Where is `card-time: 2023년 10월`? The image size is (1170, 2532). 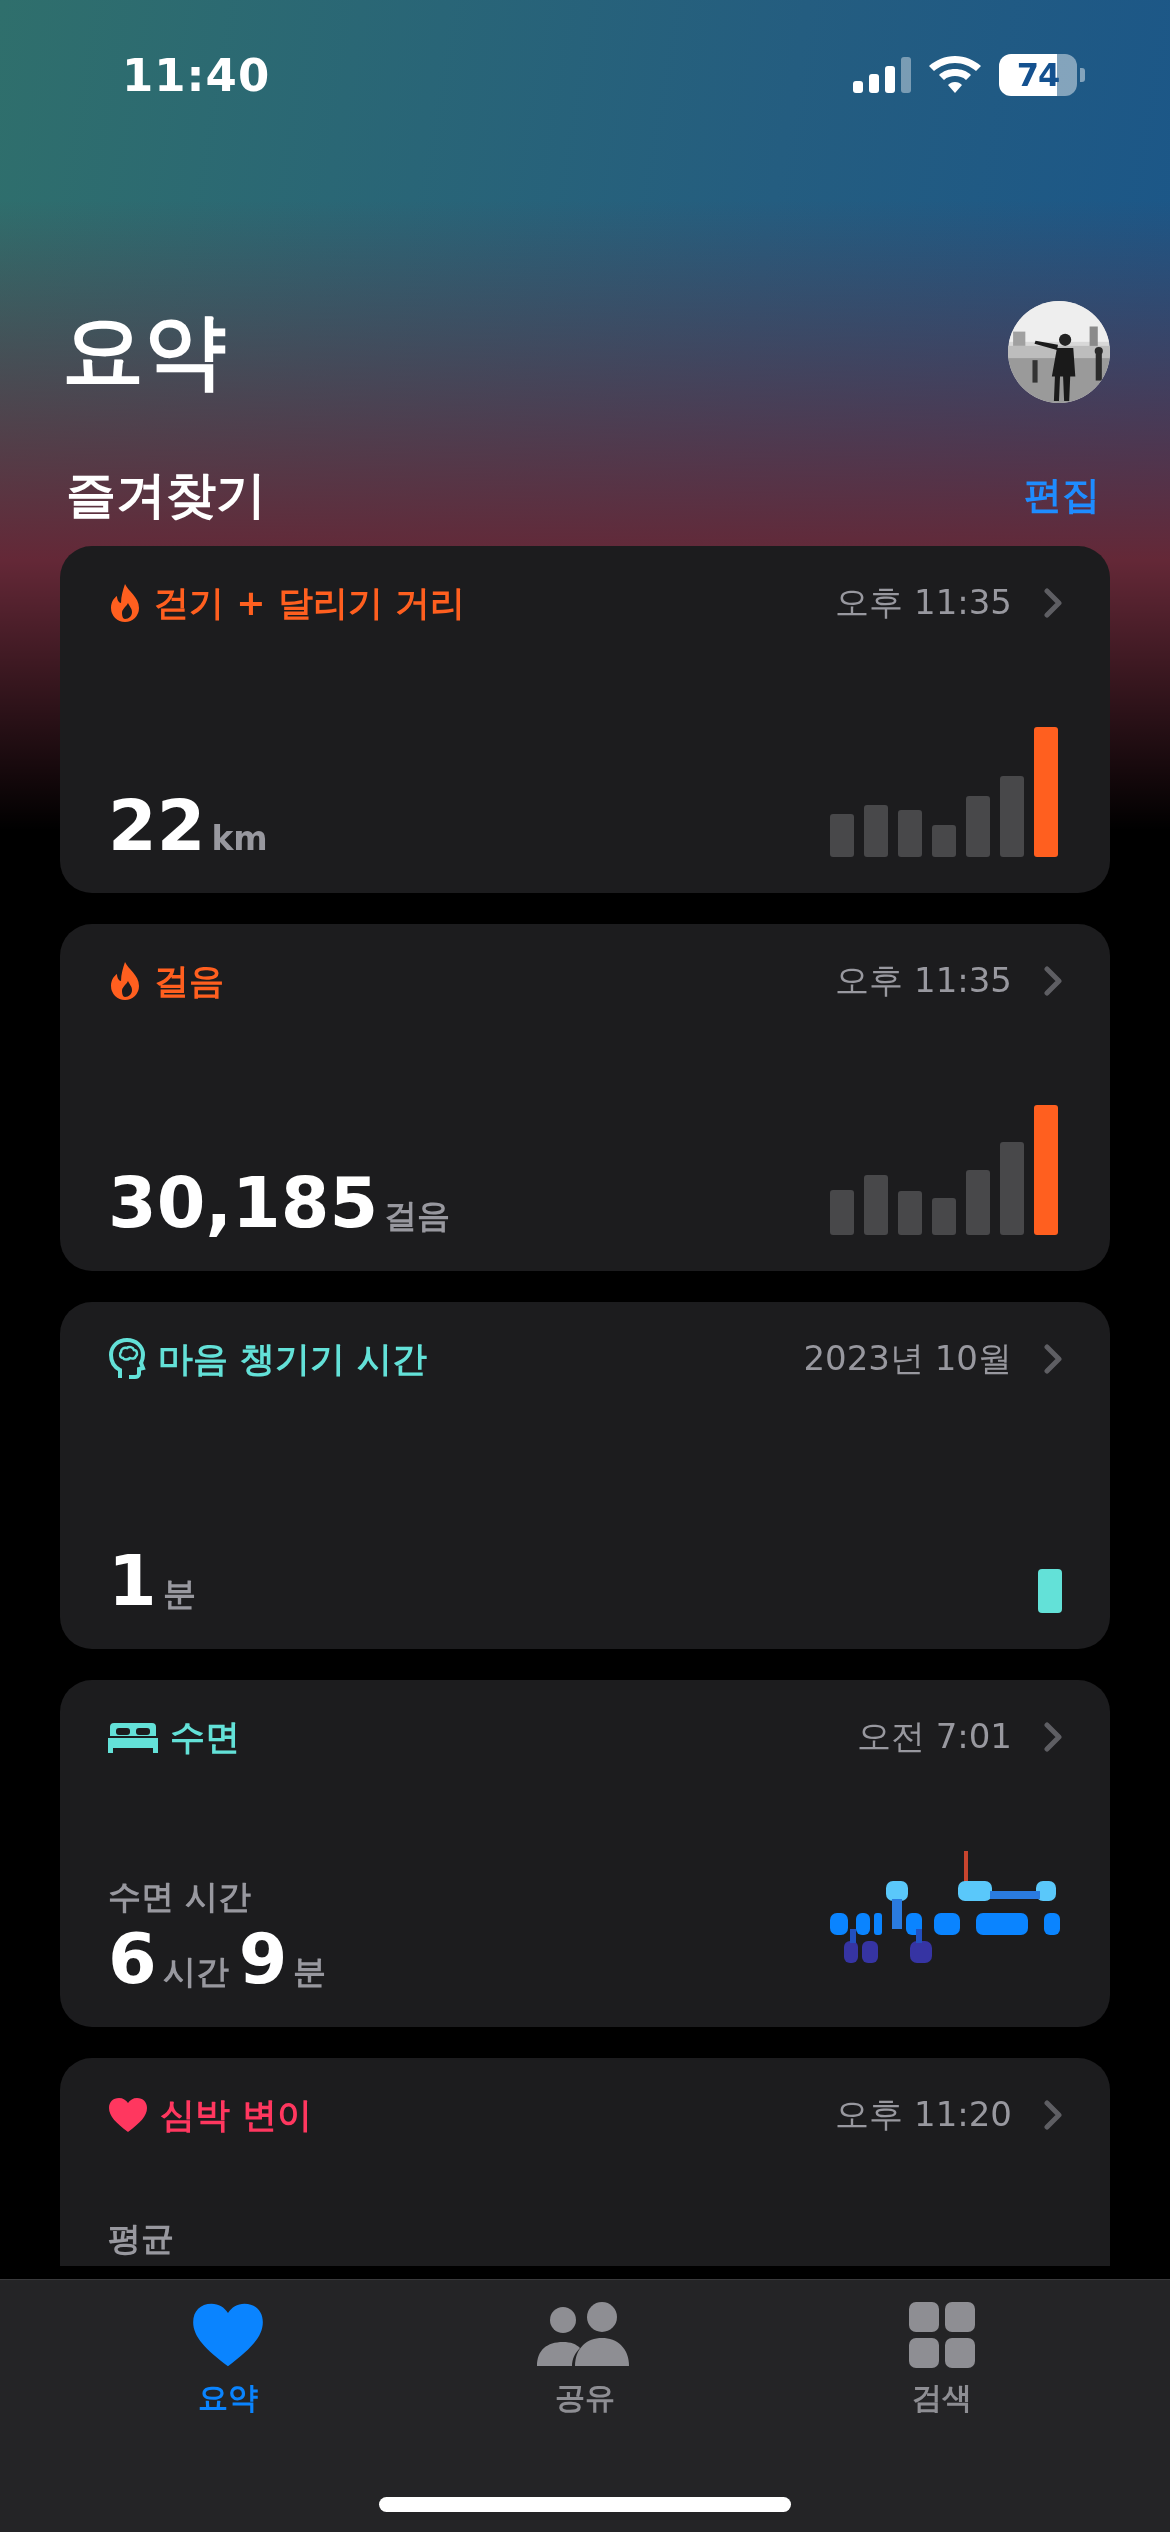
card-time: 2023년 10월 is located at coordinates (907, 1358).